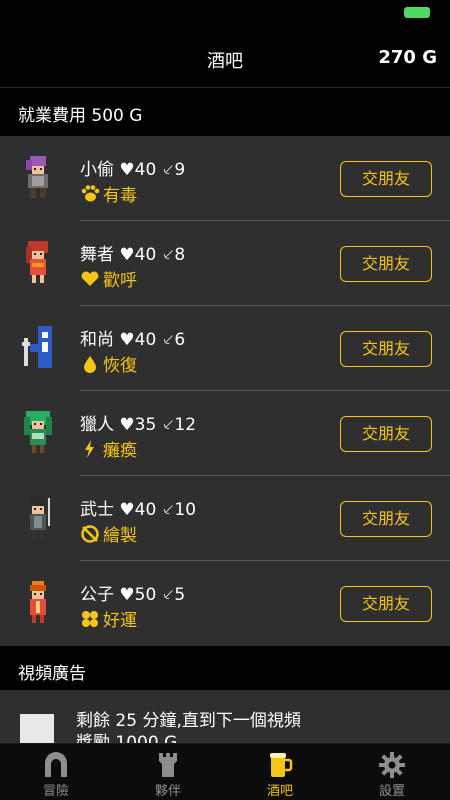  What do you see at coordinates (97, 170) in the screenshot?
I see `companion-name: 小偷` at bounding box center [97, 170].